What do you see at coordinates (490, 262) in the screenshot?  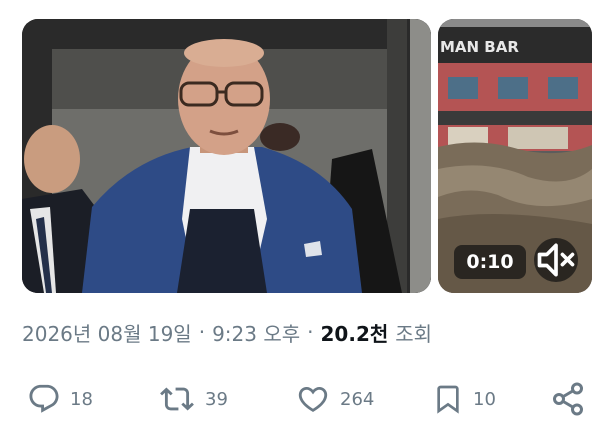 I see `video-duration-badge: 0:10` at bounding box center [490, 262].